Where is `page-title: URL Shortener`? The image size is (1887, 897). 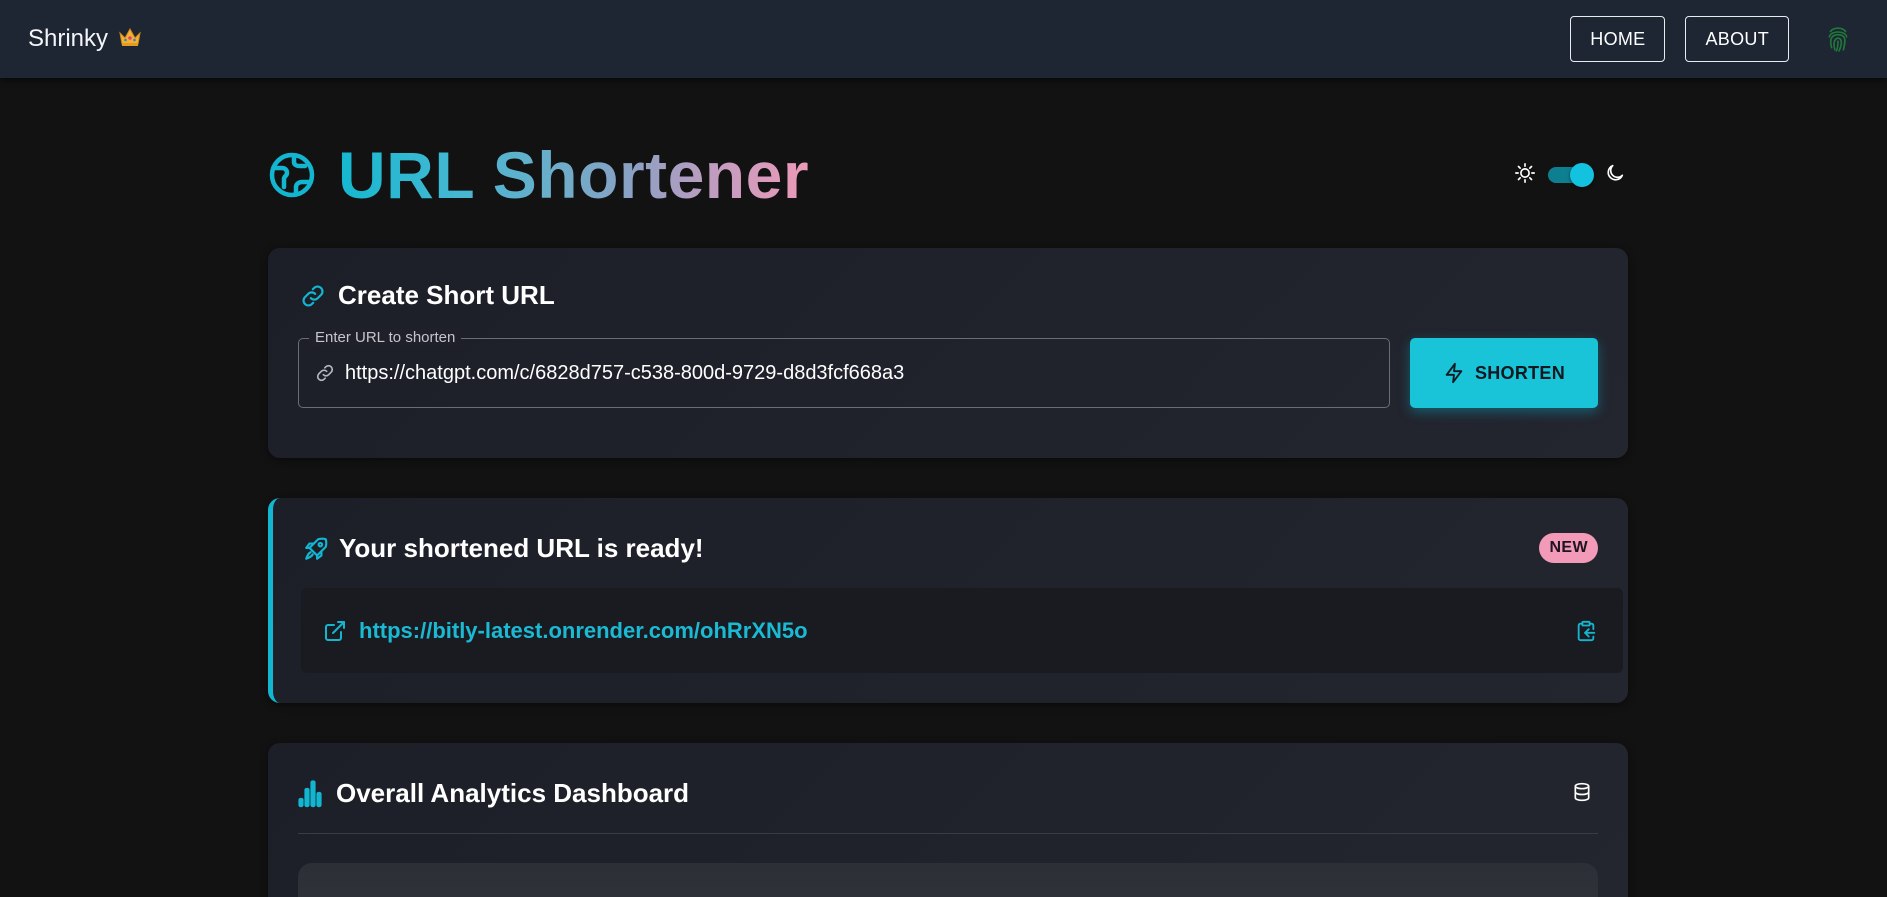 page-title: URL Shortener is located at coordinates (574, 175).